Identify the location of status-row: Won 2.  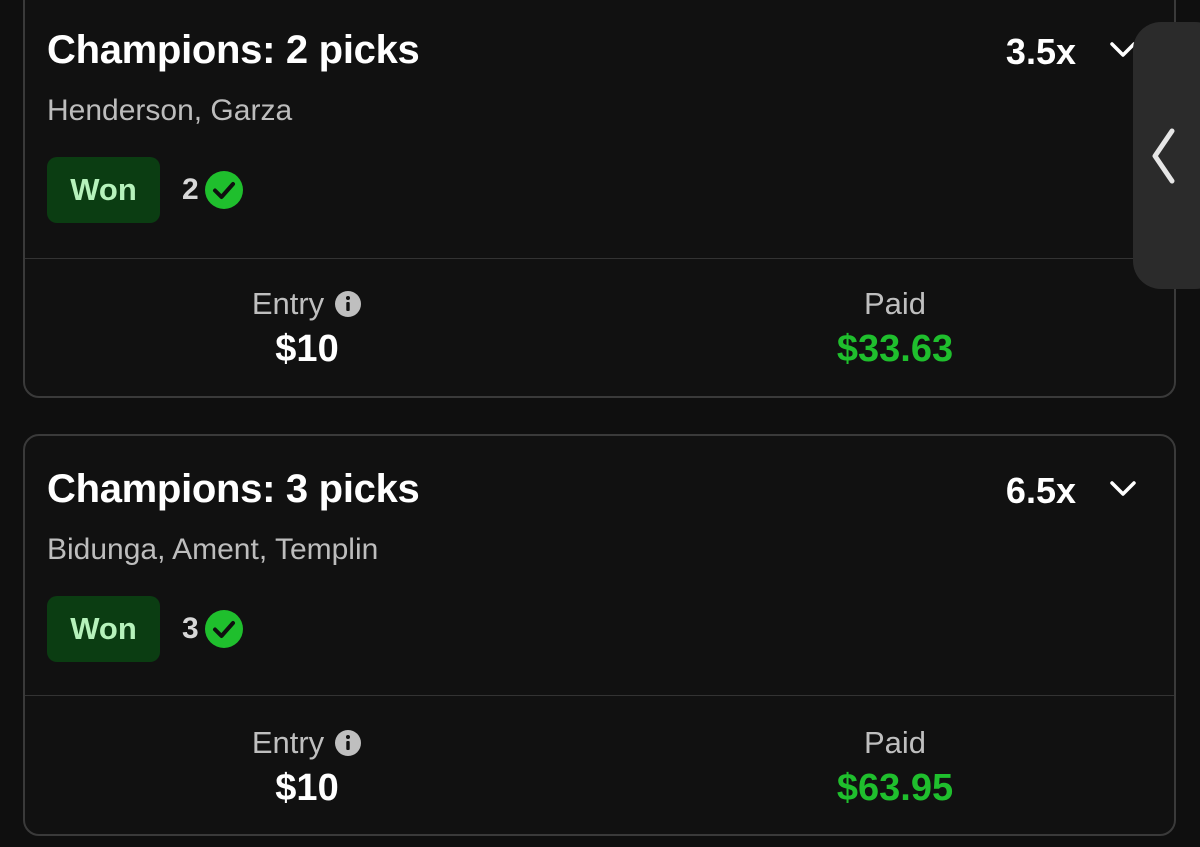
(145, 190).